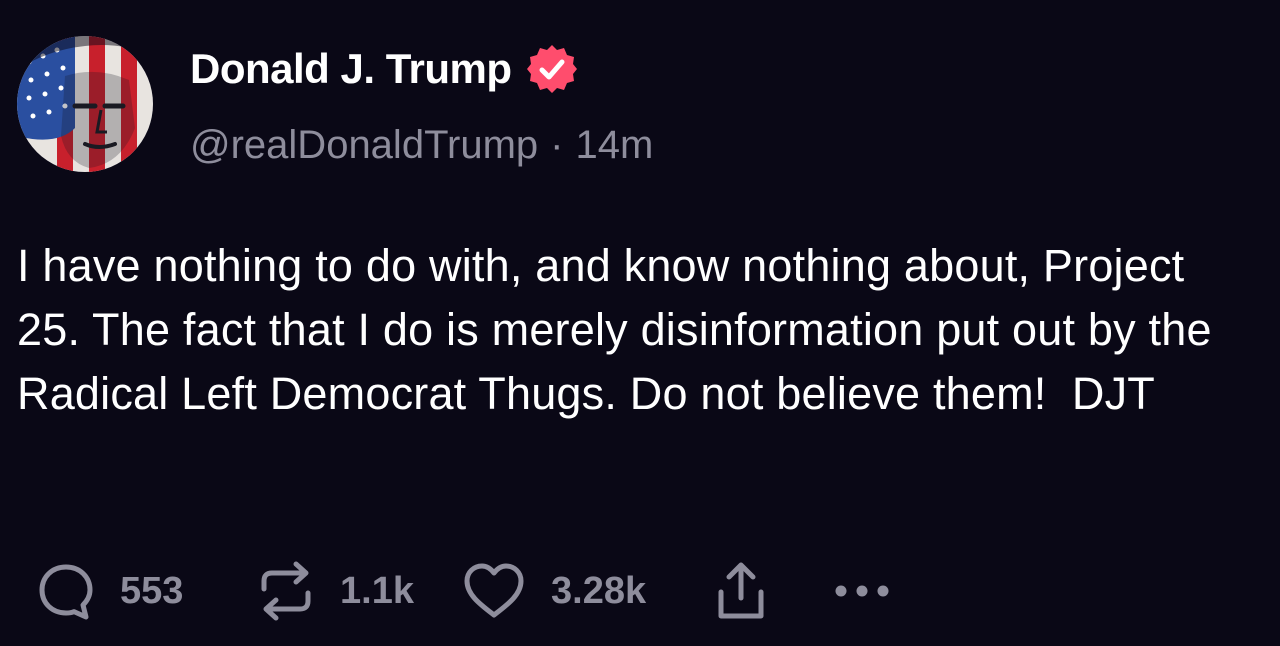 This screenshot has height=646, width=1280. What do you see at coordinates (494, 591) in the screenshot?
I see `heart-icon` at bounding box center [494, 591].